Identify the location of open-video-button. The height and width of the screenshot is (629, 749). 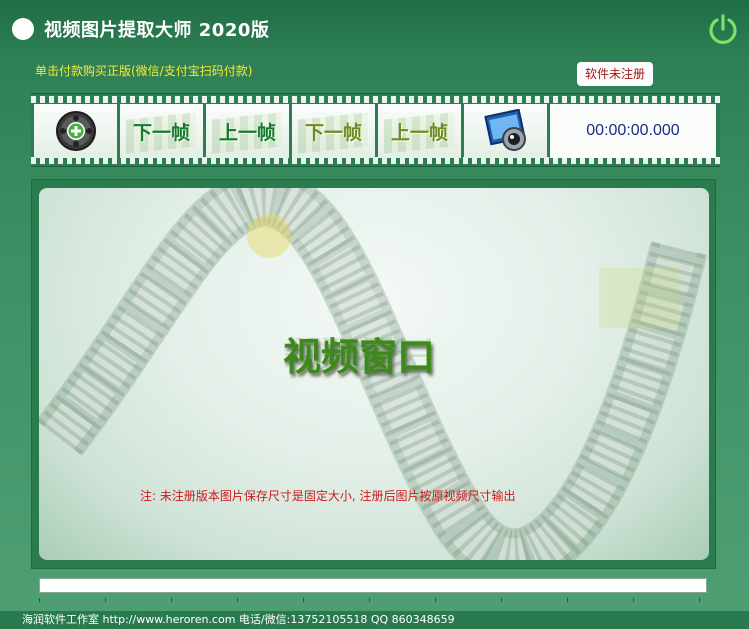
(75, 131).